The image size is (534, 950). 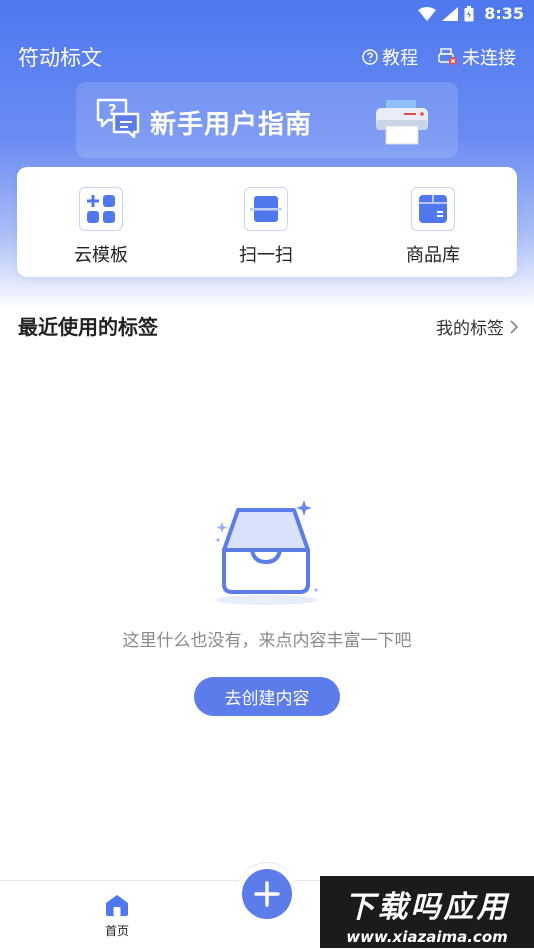 I want to click on status-time: 8:35, so click(x=504, y=13).